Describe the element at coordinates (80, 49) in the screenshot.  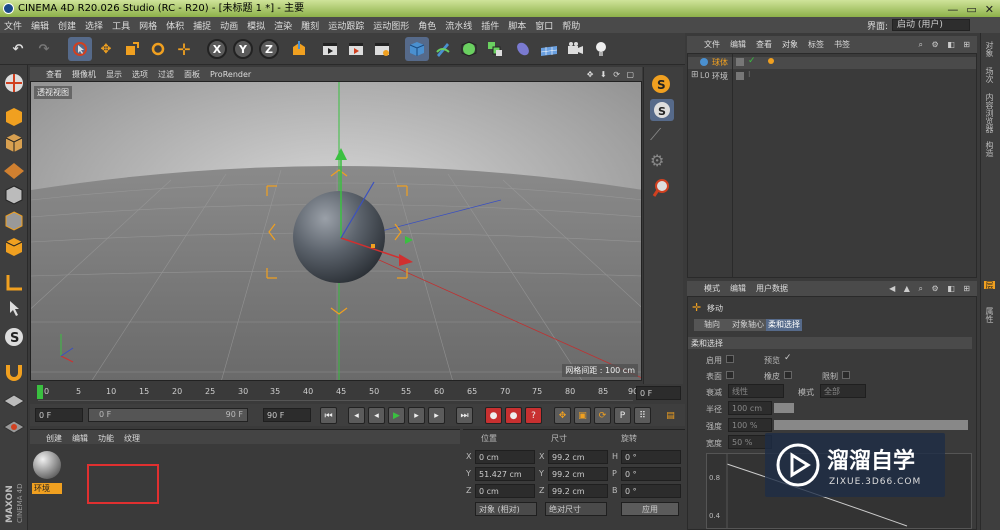
I see `live-select-icon` at that location.